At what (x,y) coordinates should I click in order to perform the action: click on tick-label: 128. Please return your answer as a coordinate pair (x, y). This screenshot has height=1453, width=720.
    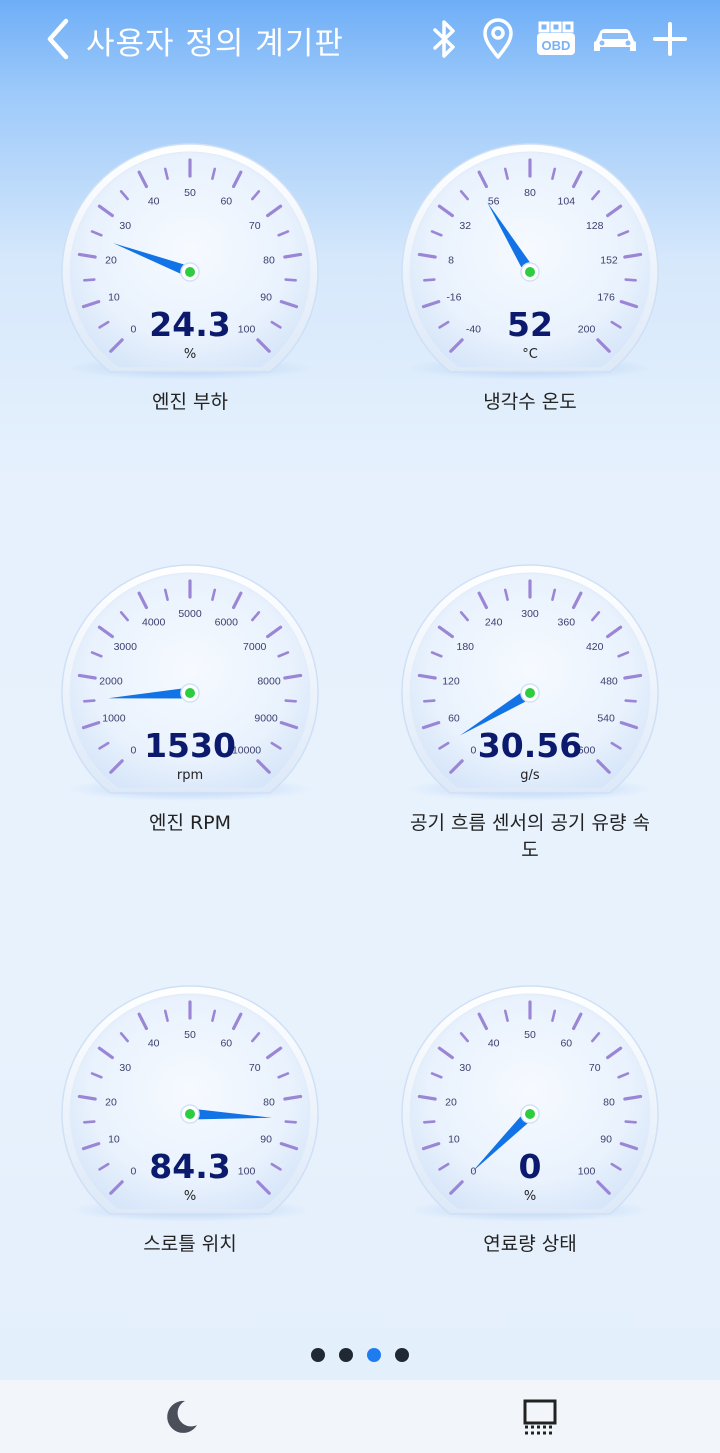
    Looking at the image, I should click on (595, 226).